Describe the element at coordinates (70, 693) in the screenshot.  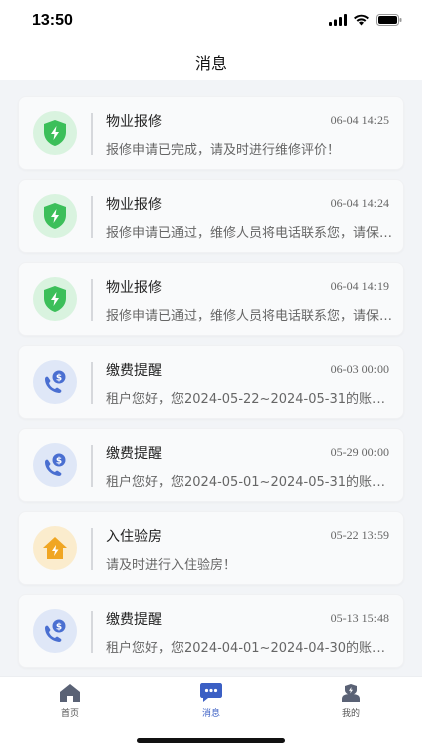
I see `home-icon` at that location.